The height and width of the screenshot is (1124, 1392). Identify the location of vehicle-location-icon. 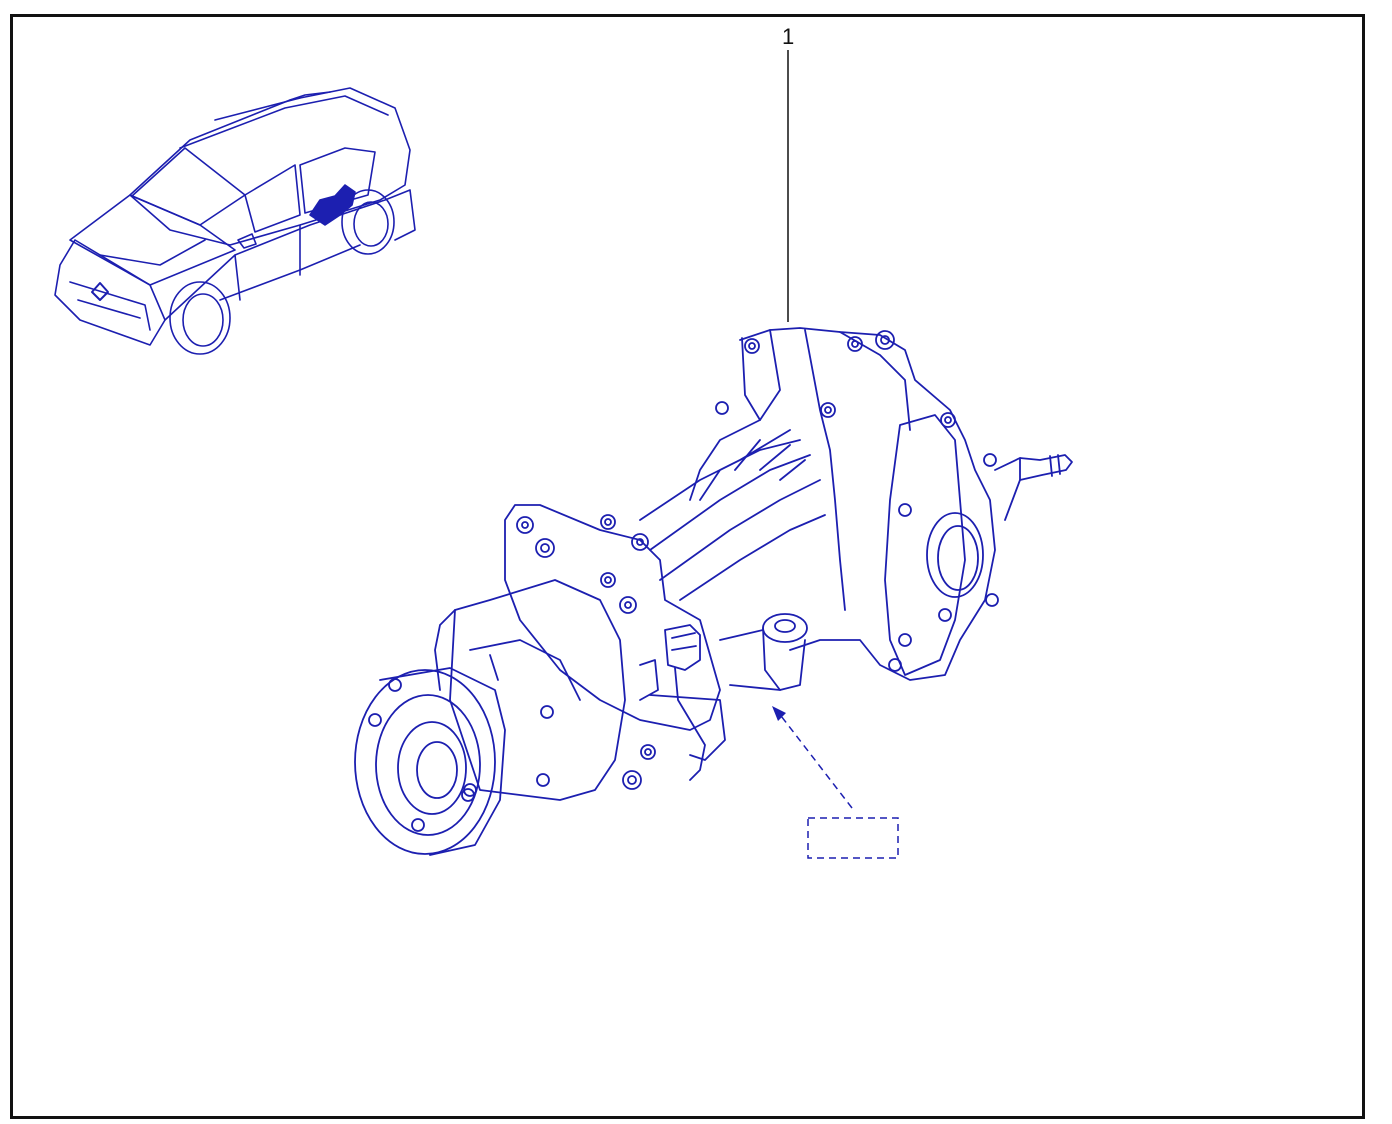
(235, 221).